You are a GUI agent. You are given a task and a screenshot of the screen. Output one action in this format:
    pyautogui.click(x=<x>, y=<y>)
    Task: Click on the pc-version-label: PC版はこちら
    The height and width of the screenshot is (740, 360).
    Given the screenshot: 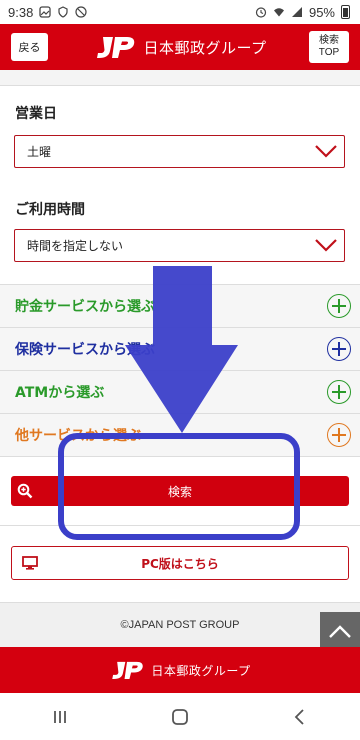 What is the action you would take?
    pyautogui.click(x=180, y=563)
    